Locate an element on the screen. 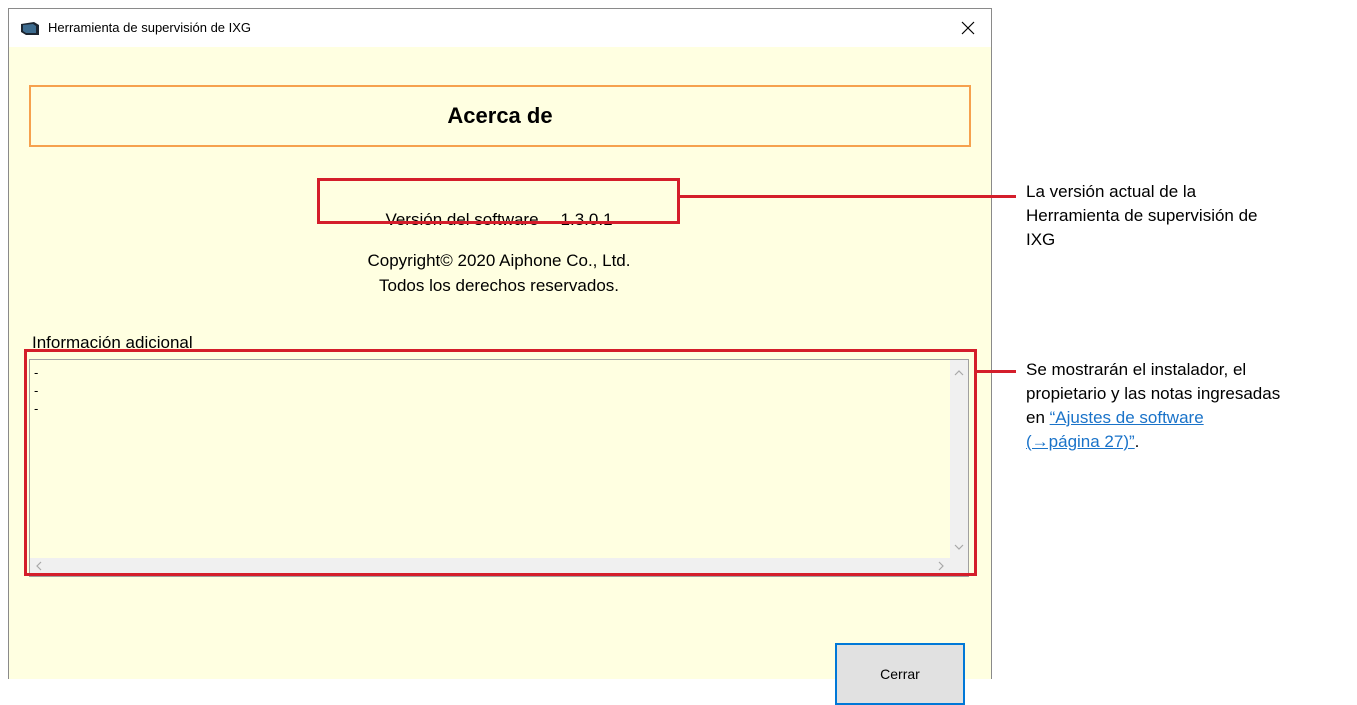 The width and height of the screenshot is (1357, 705). version-highlight-frame is located at coordinates (498, 201).